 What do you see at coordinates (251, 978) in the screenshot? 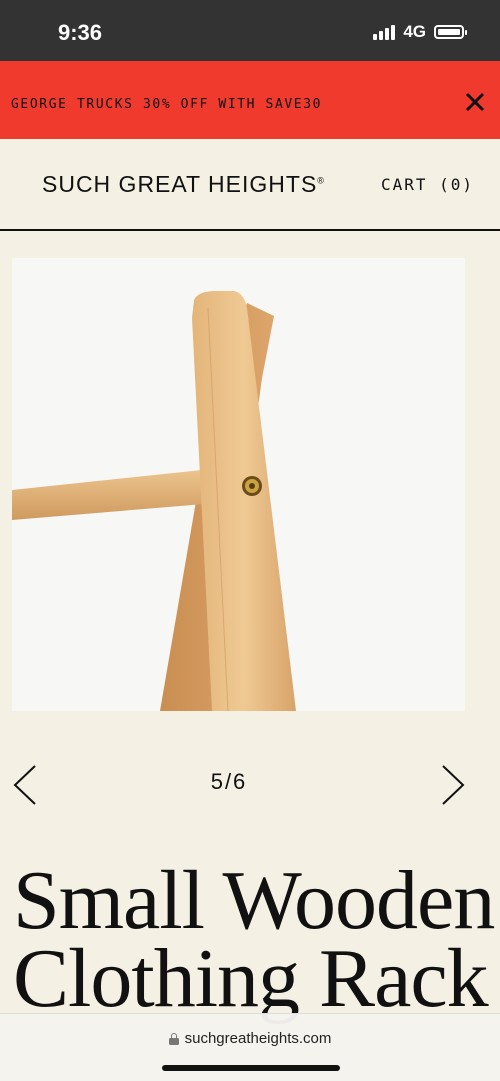
I see `product-title-line-2: Clothing Rack` at bounding box center [251, 978].